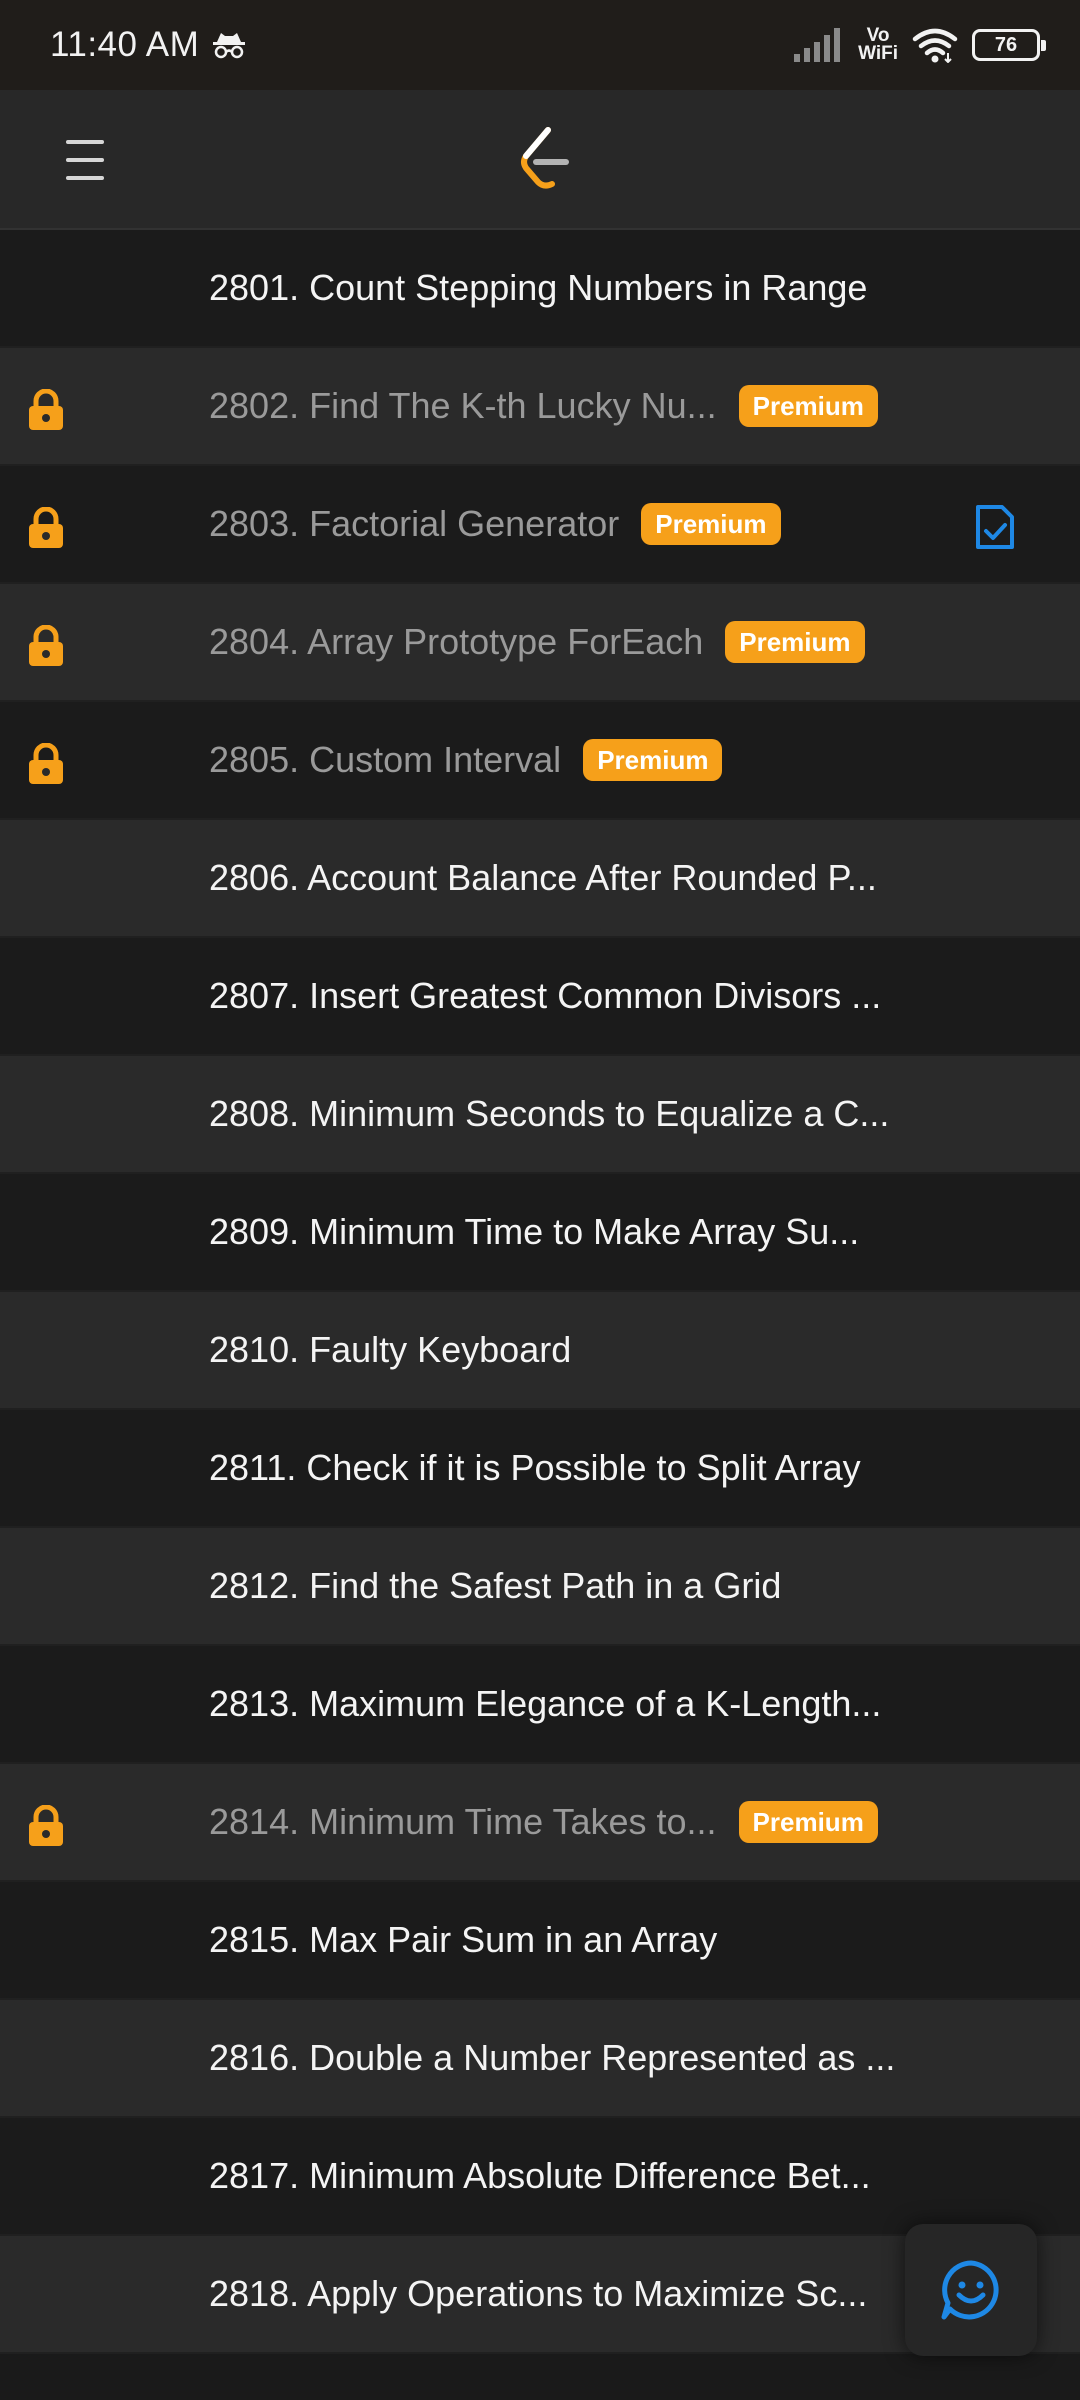  Describe the element at coordinates (995, 527) in the screenshot. I see `solution-icon` at that location.